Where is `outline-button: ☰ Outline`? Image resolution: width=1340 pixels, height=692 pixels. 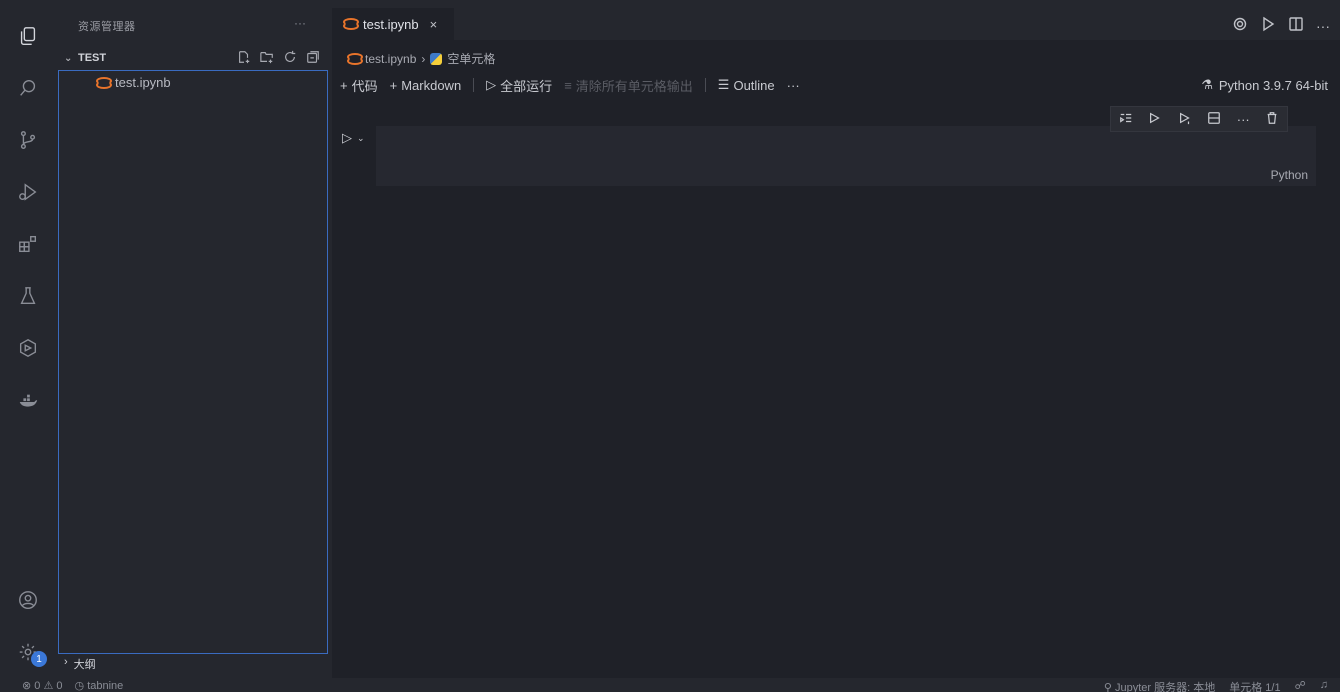
outline-button: ☰ Outline is located at coordinates (746, 85).